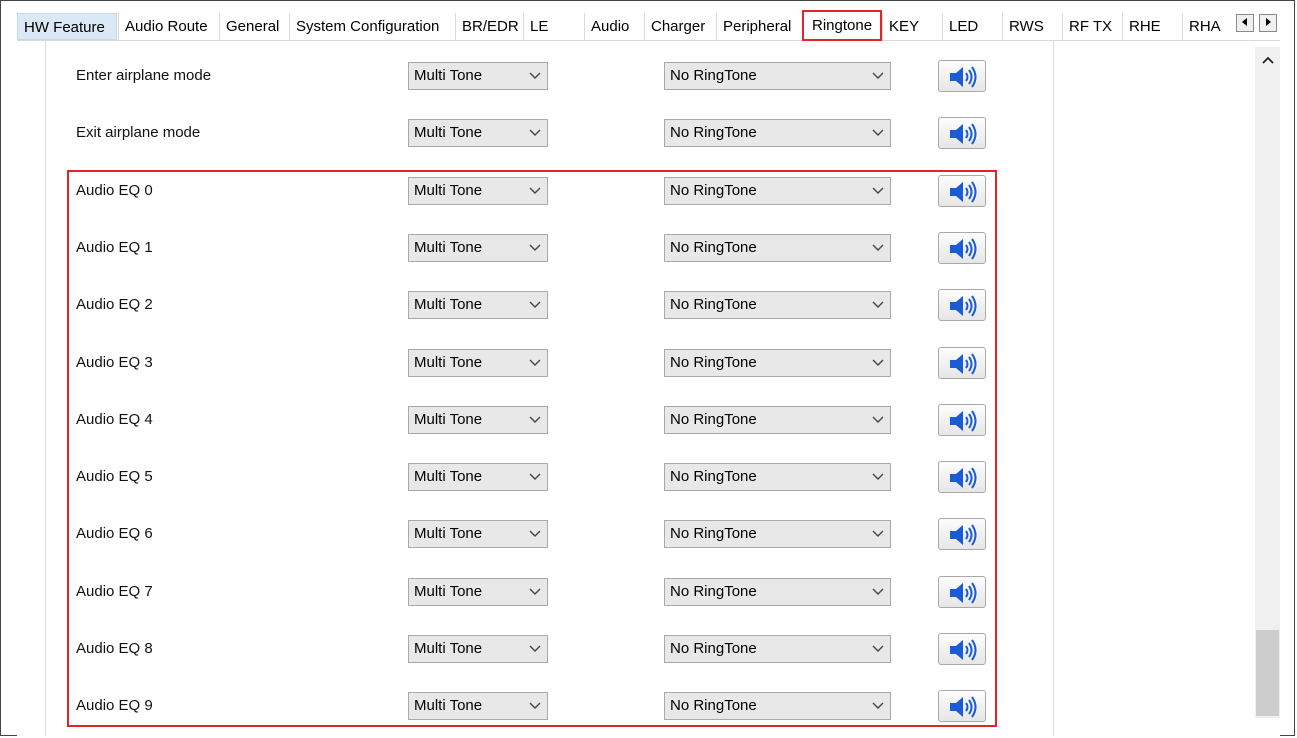  I want to click on tab-ringtone: Ringtone, so click(842, 25).